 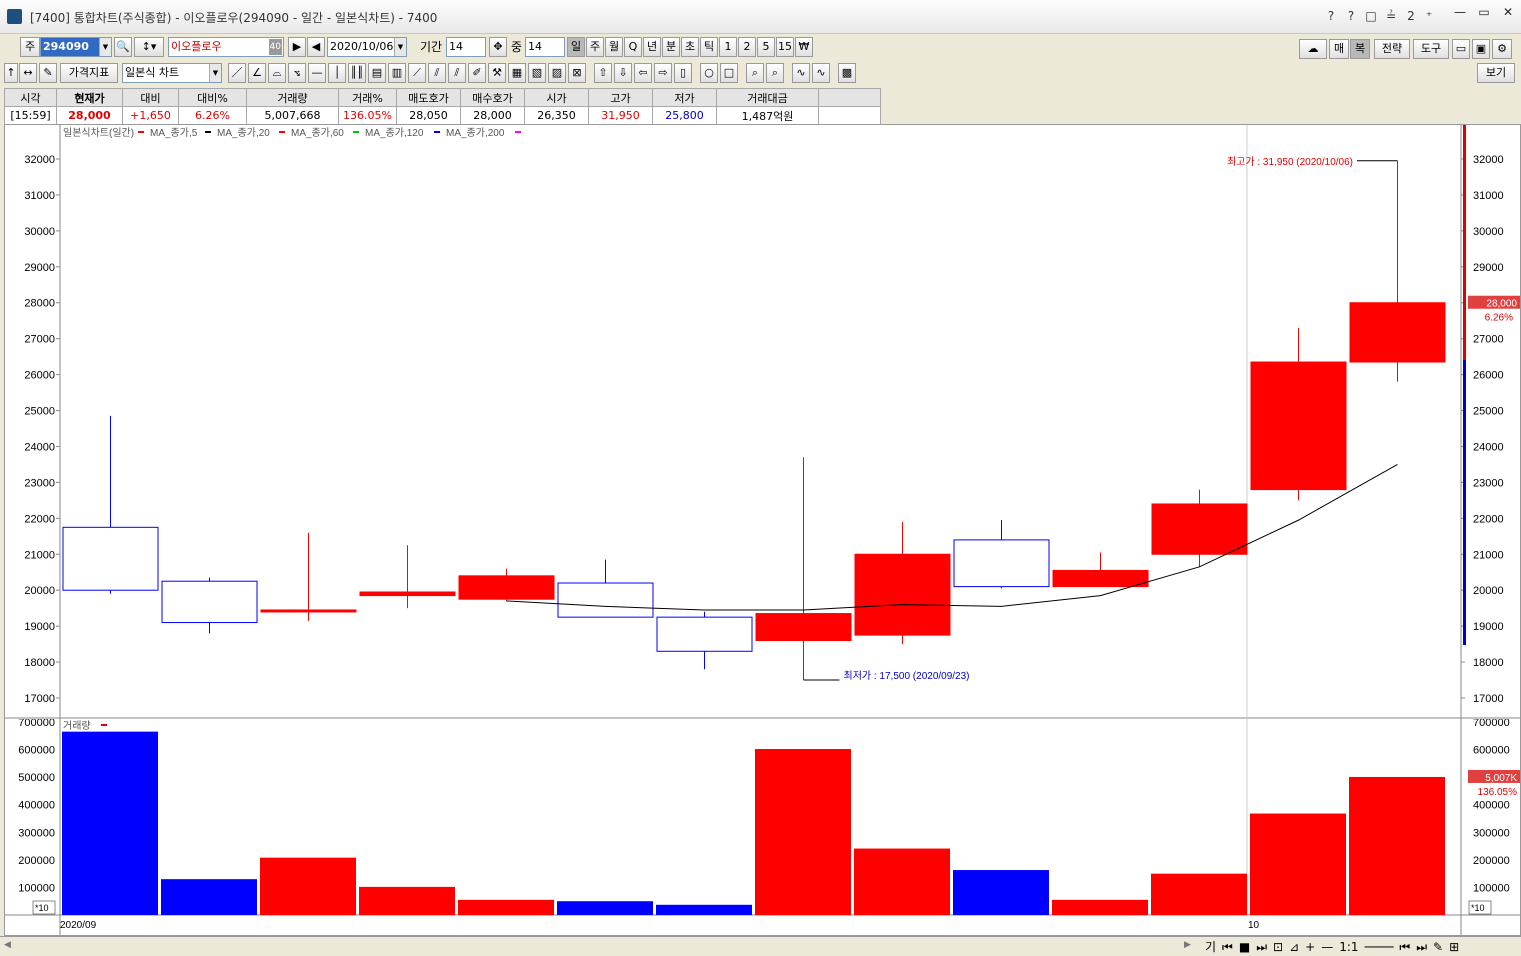 What do you see at coordinates (297, 47) in the screenshot?
I see `next-arrow-icon: ▶` at bounding box center [297, 47].